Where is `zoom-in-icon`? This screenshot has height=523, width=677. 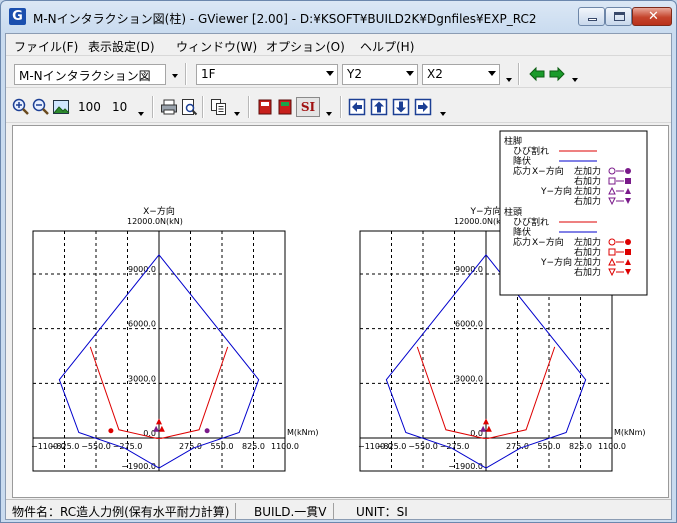 zoom-in-icon is located at coordinates (21, 107).